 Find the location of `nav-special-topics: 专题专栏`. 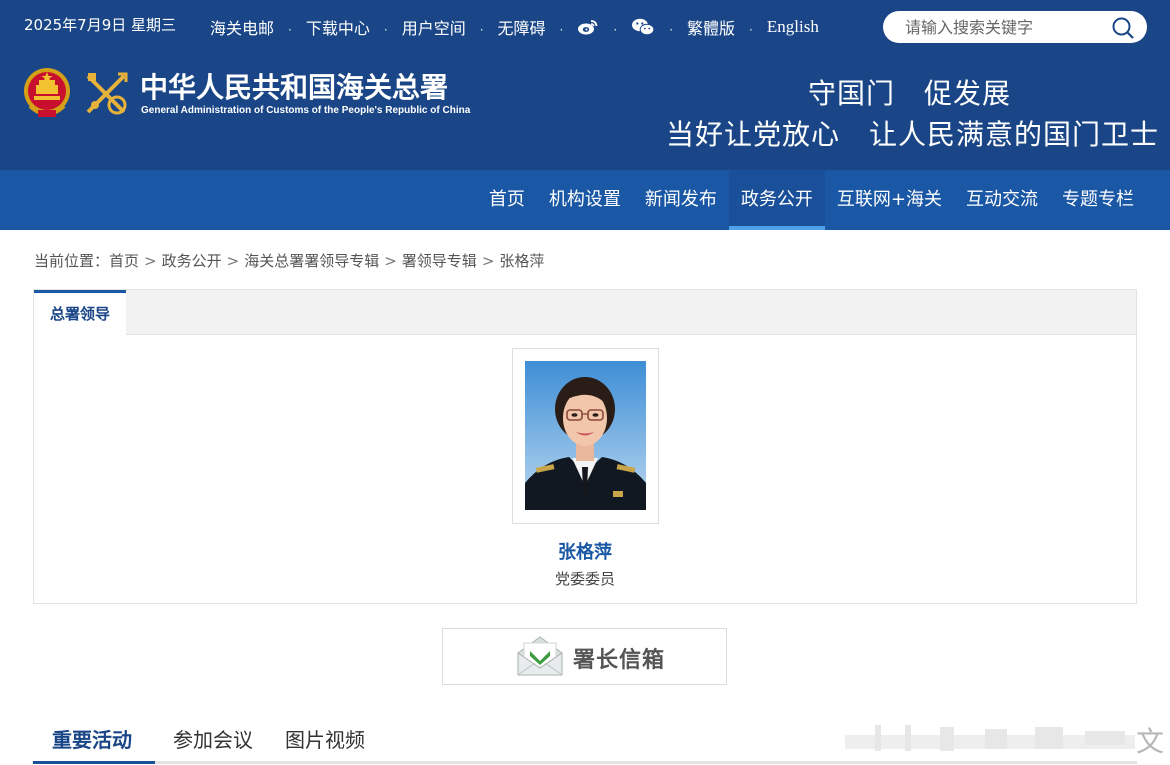

nav-special-topics: 专题专栏 is located at coordinates (1098, 200).